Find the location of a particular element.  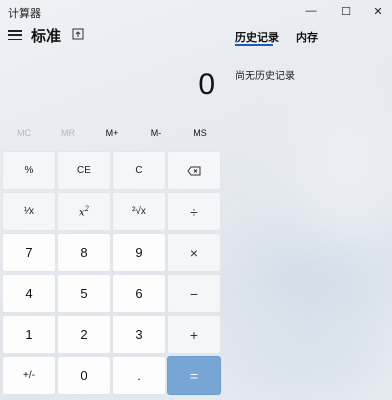

title-bar: 计算器 — ☐ ✕ is located at coordinates (196, 11).